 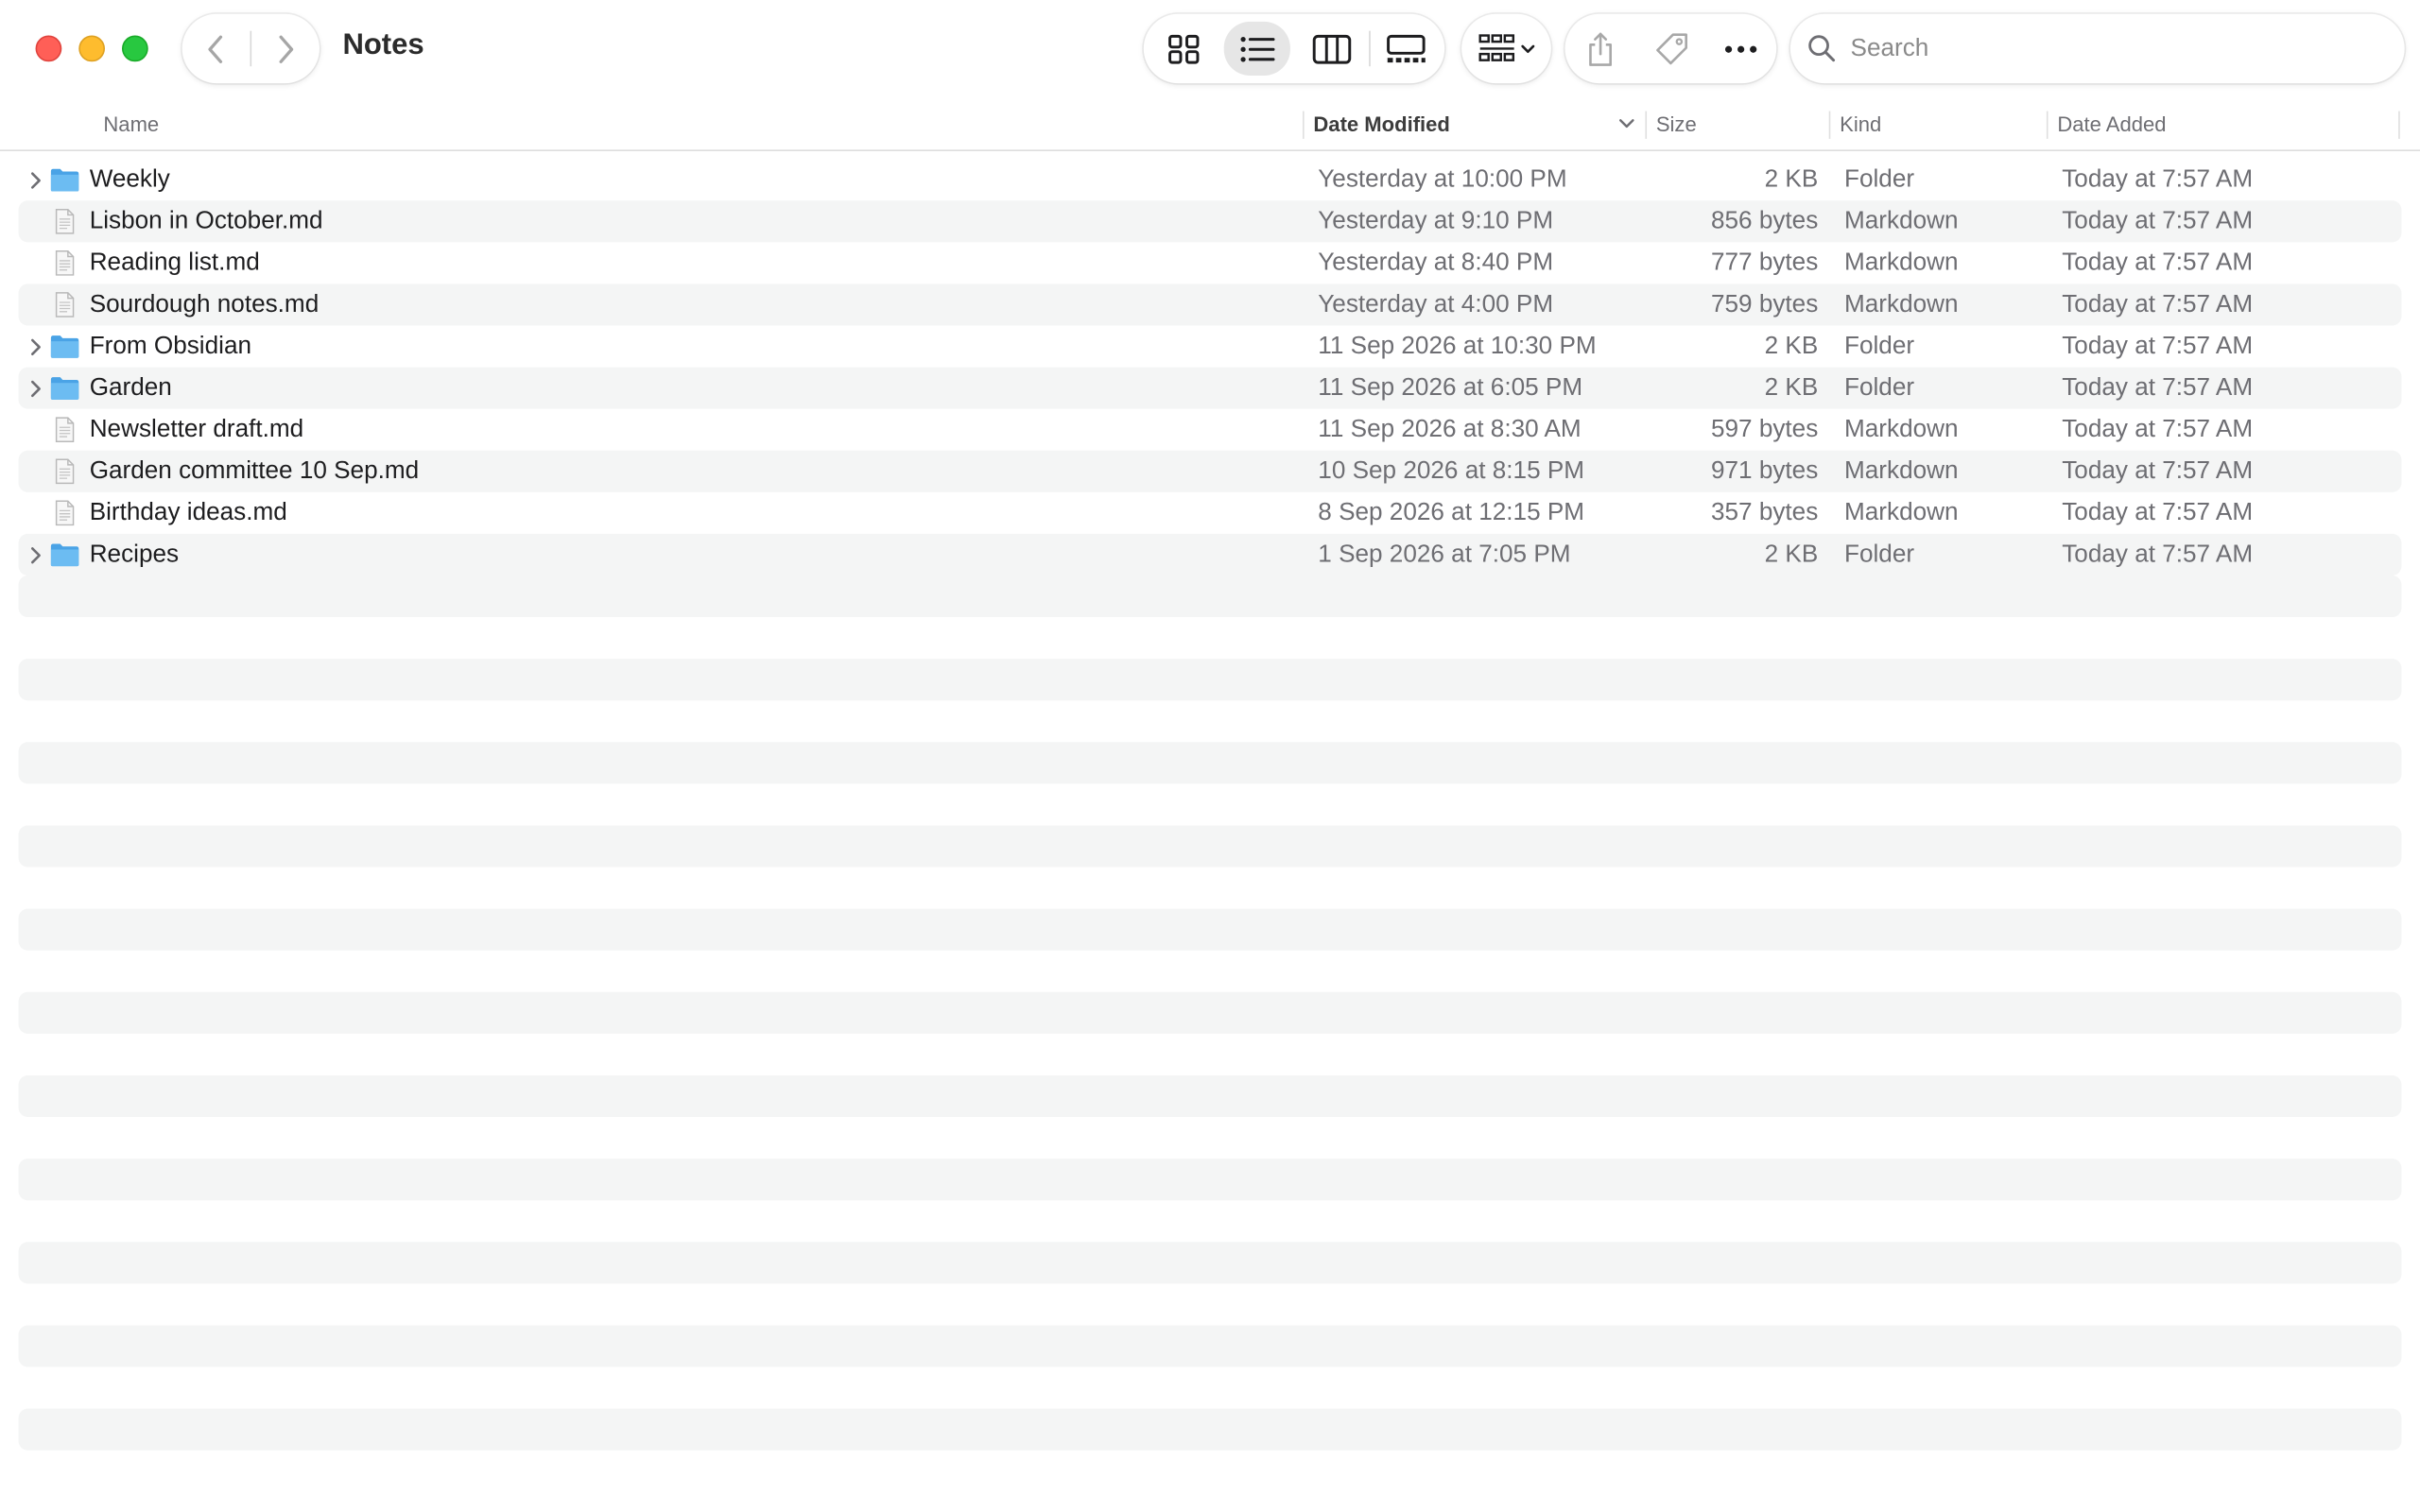 I want to click on search-field, so click(x=2097, y=48).